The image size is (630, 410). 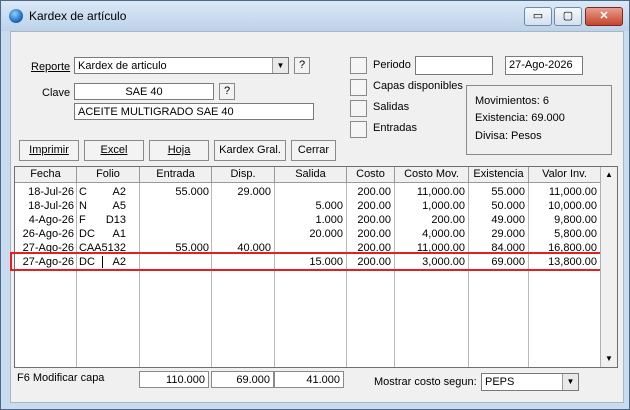 What do you see at coordinates (391, 107) in the screenshot?
I see `salidas-label: Salidas` at bounding box center [391, 107].